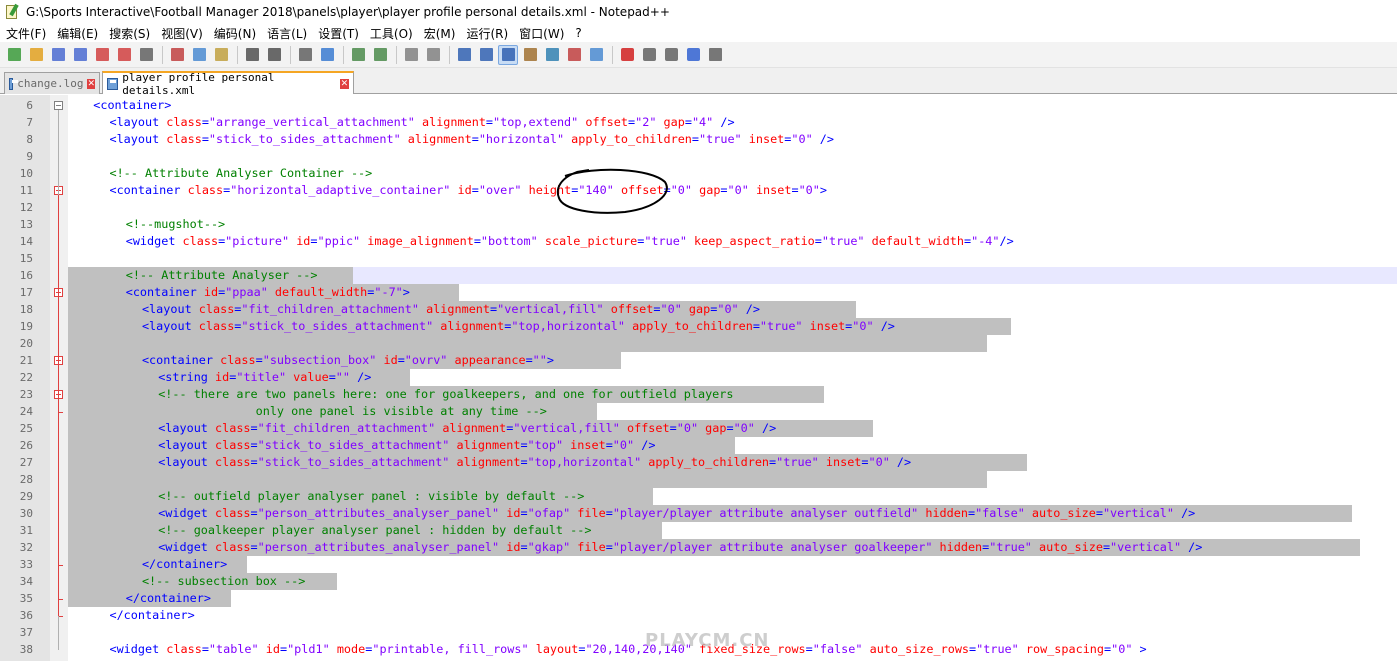  What do you see at coordinates (698, 105) in the screenshot?
I see `code-line-6: 6 <container>` at bounding box center [698, 105].